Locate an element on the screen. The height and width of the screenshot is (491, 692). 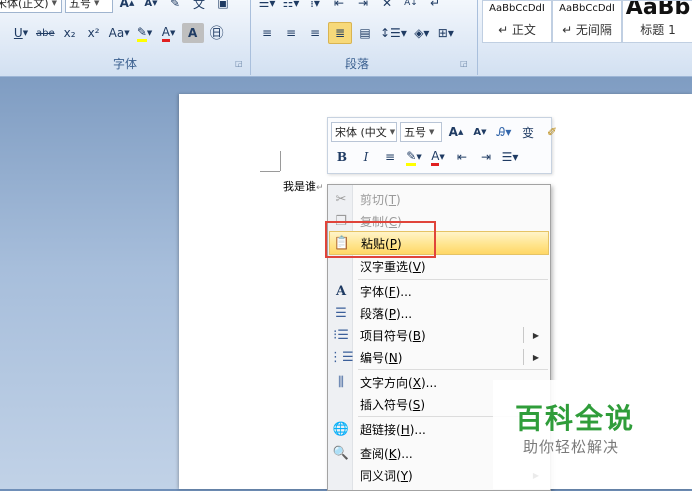
menu-item-reconvert: 汉字重选(V) is located at coordinates (439, 266).